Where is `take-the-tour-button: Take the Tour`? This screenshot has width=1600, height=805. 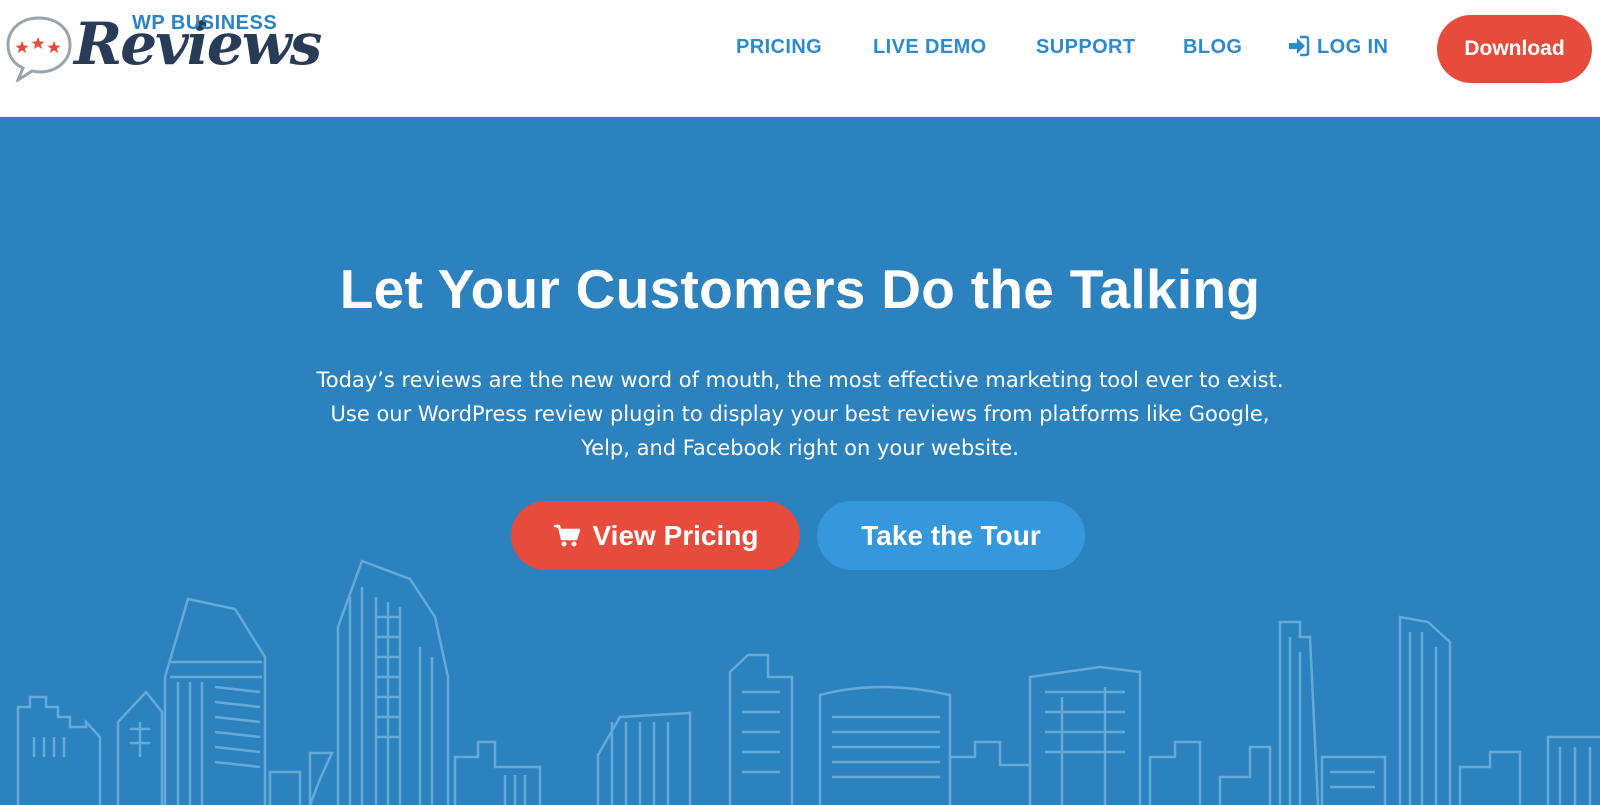 take-the-tour-button: Take the Tour is located at coordinates (951, 535).